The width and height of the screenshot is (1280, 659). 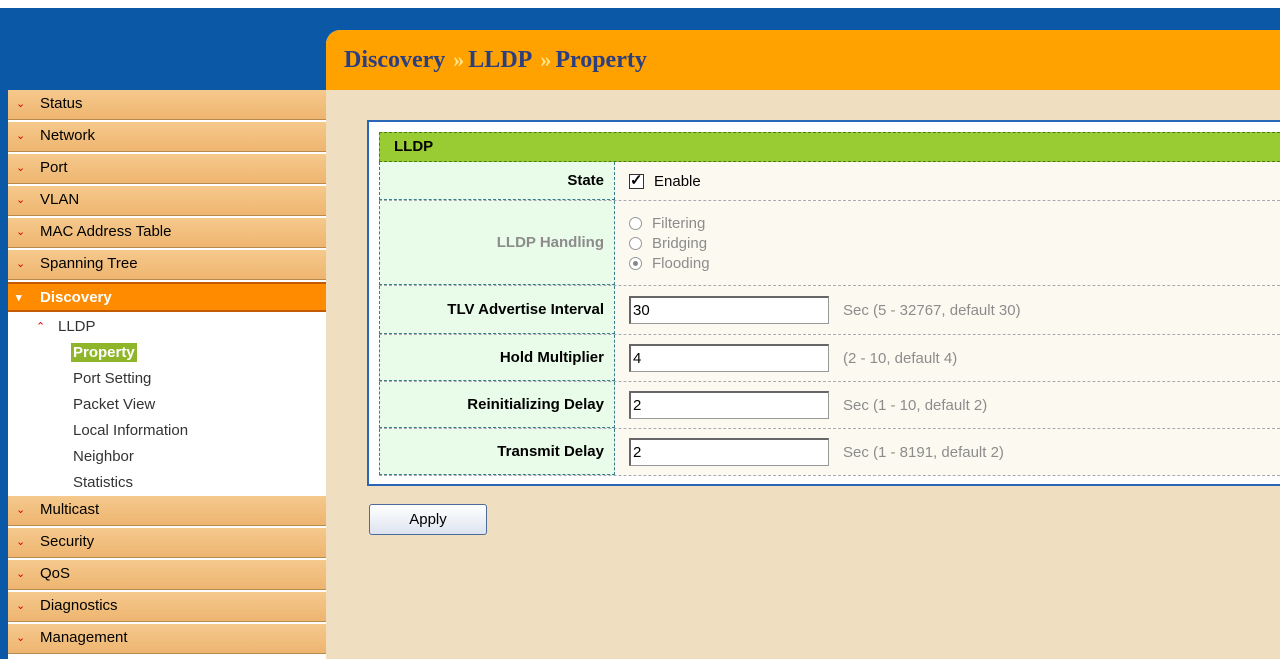 I want to click on sidebar-leaf-local-information: Local Information, so click(x=169, y=431).